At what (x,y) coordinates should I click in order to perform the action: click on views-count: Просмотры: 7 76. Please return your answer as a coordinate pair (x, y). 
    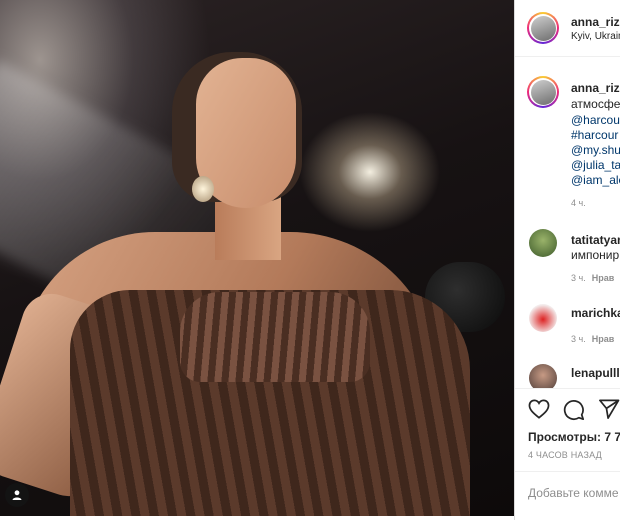
    Looking at the image, I should click on (574, 437).